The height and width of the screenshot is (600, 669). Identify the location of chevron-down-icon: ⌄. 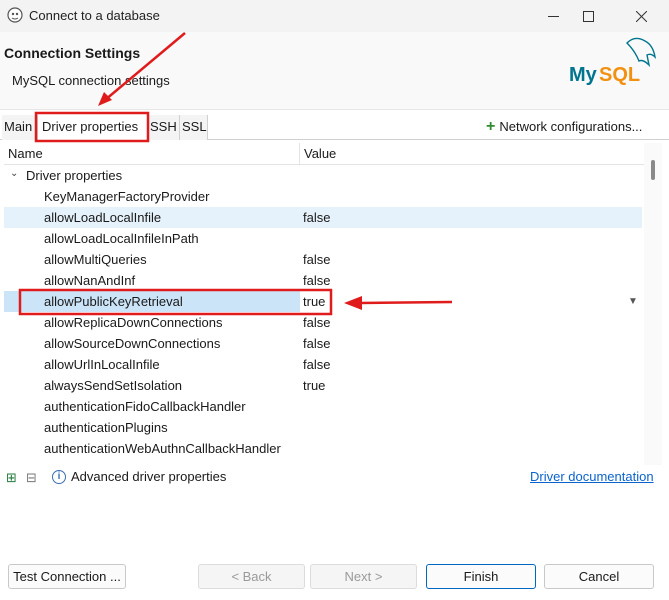
(14, 173).